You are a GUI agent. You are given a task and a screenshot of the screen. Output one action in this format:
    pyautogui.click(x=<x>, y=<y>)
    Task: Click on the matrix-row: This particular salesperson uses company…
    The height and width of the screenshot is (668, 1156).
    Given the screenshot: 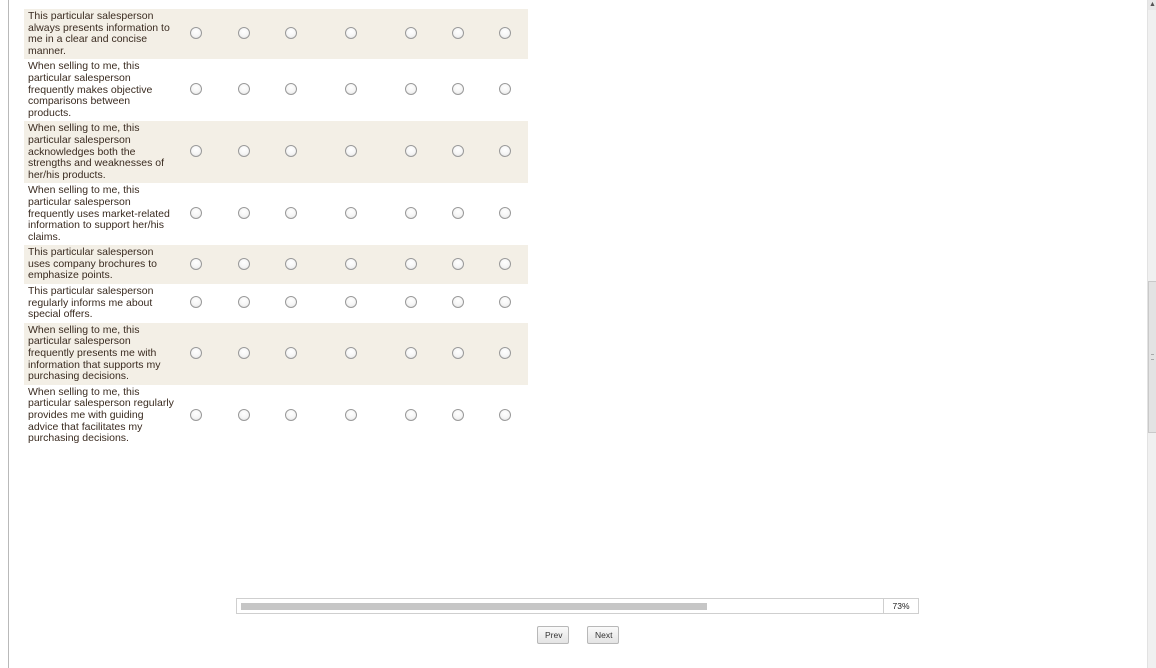 What is the action you would take?
    pyautogui.click(x=276, y=265)
    